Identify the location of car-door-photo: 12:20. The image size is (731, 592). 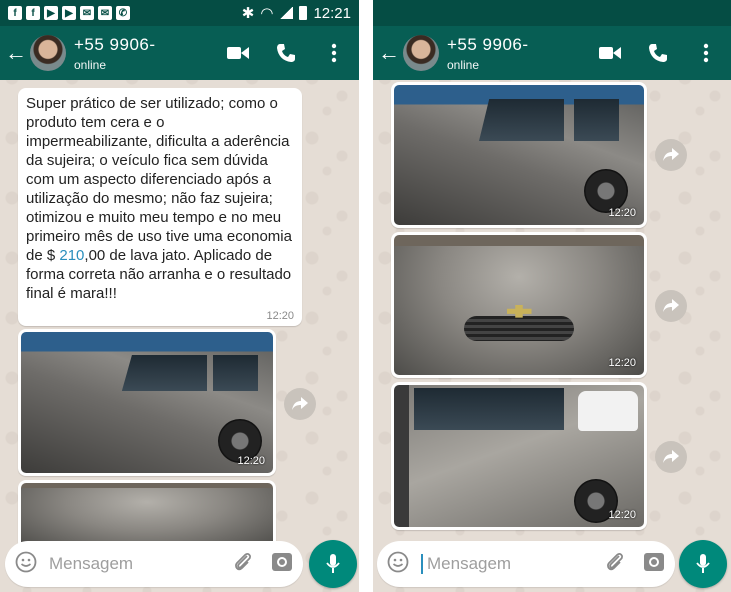
(519, 456).